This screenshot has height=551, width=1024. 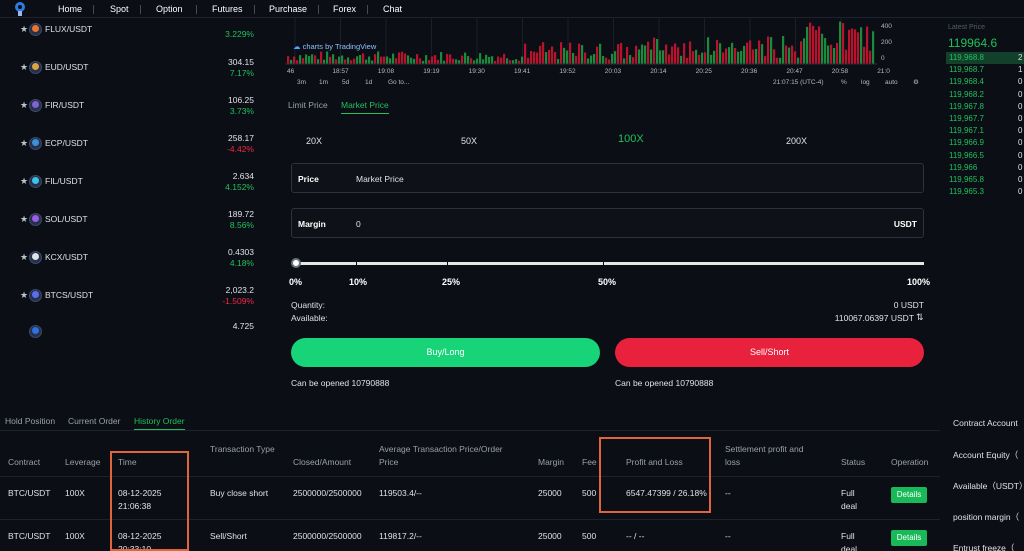 What do you see at coordinates (886, 42) in the screenshot?
I see `volume-axis-label: 200` at bounding box center [886, 42].